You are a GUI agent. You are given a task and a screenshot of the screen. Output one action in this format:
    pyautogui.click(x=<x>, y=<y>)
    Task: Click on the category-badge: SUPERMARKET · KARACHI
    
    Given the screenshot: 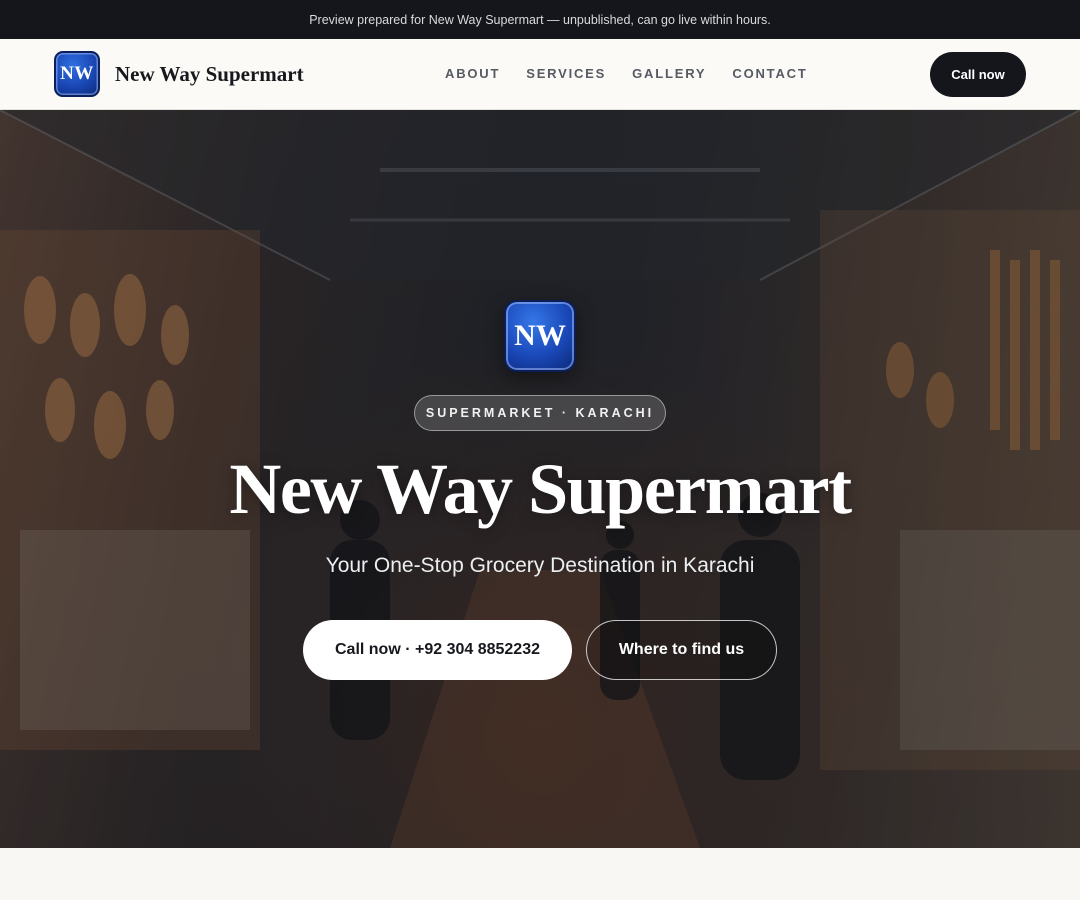 What is the action you would take?
    pyautogui.click(x=540, y=413)
    